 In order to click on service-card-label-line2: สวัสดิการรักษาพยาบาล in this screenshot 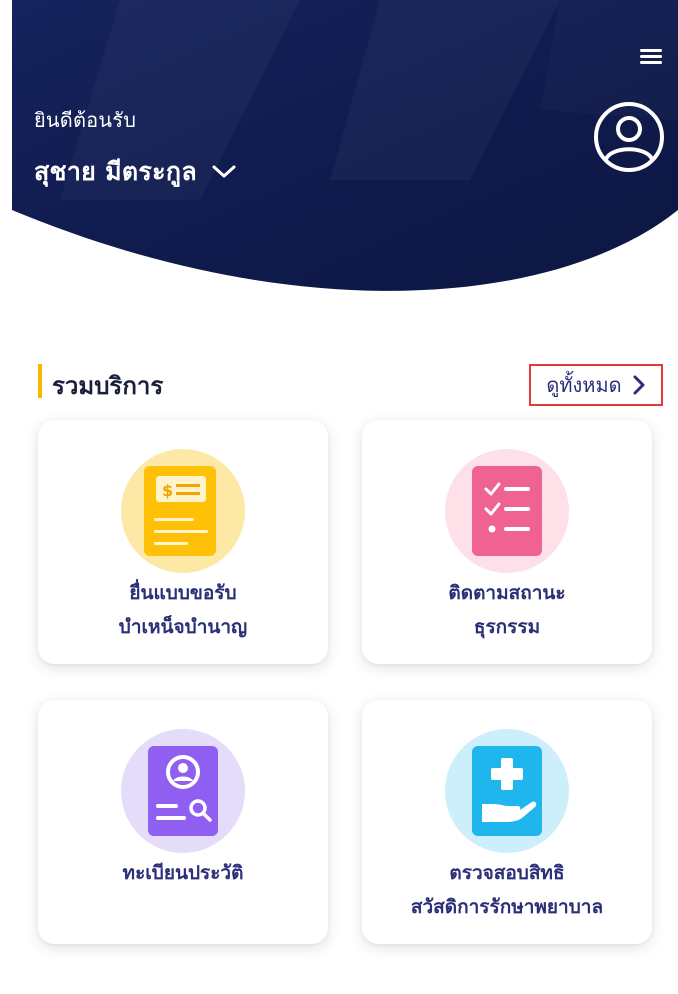, I will do `click(507, 907)`.